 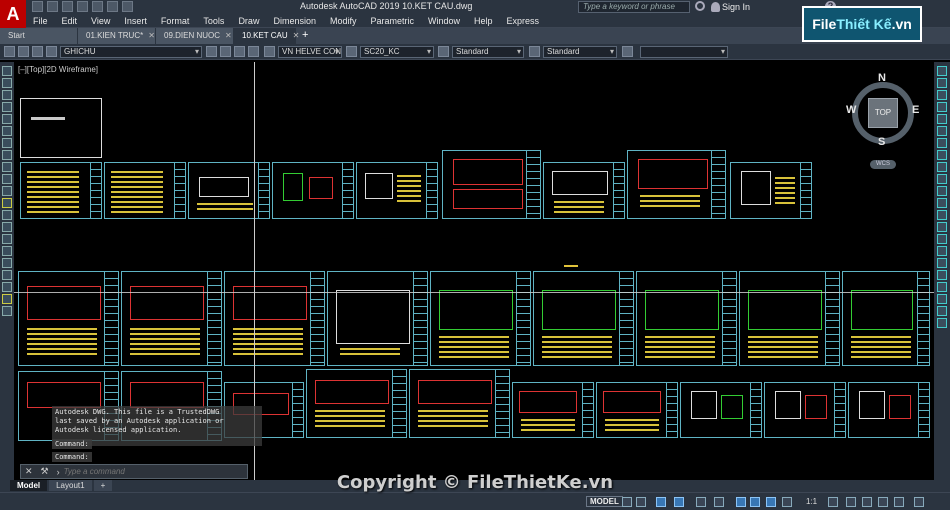 What do you see at coordinates (7, 299) in the screenshot?
I see `add-selected-icon` at bounding box center [7, 299].